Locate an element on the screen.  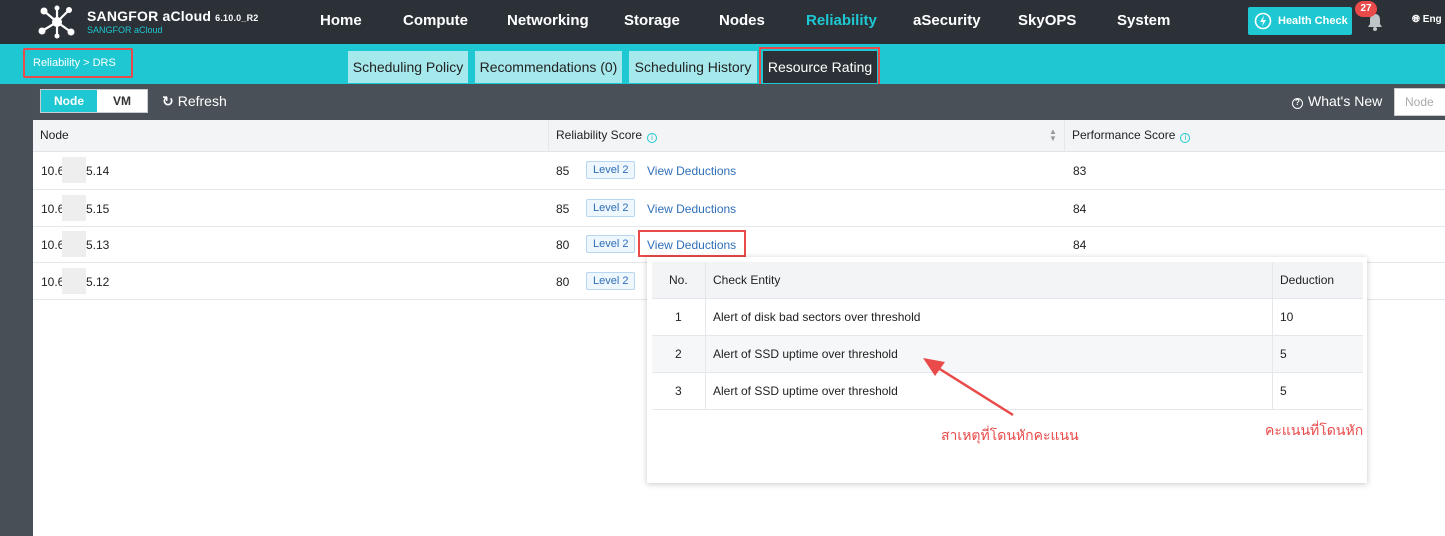
node-ip-suffix: 5.12 is located at coordinates (98, 282).